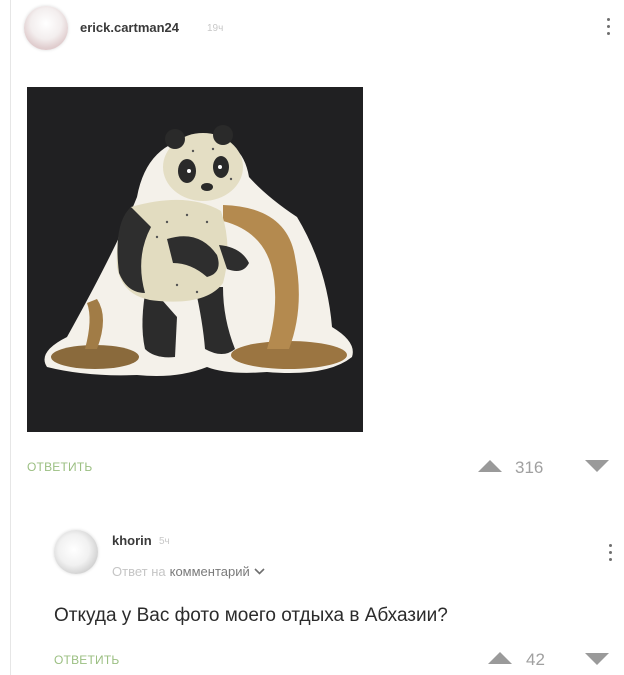 This screenshot has height=675, width=624. Describe the element at coordinates (132, 540) in the screenshot. I see `username: khorin` at that location.